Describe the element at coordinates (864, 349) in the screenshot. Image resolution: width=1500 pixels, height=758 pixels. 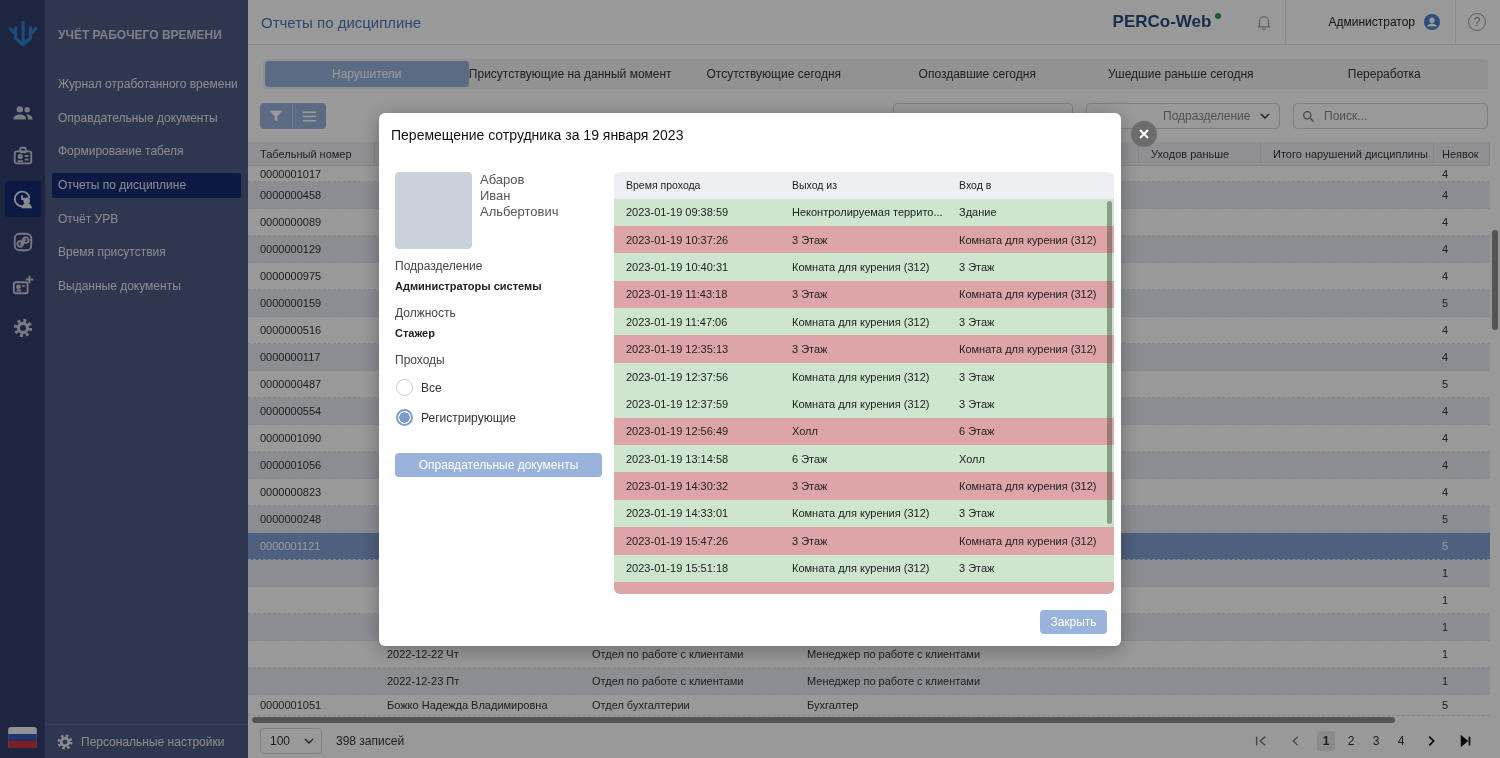
I see `pass-row: 2023-01-19 12:35:13 3 Этаж Комната для курения (312)` at that location.